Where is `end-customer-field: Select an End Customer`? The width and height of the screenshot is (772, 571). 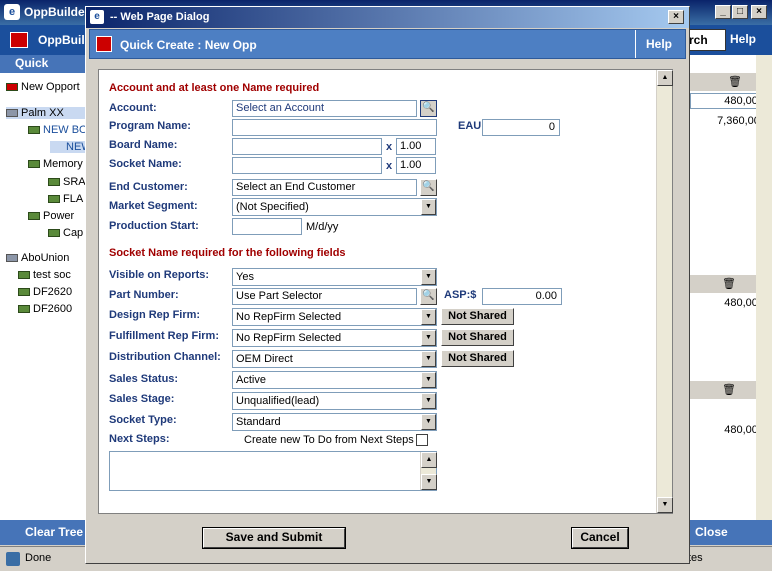 end-customer-field: Select an End Customer is located at coordinates (324, 187).